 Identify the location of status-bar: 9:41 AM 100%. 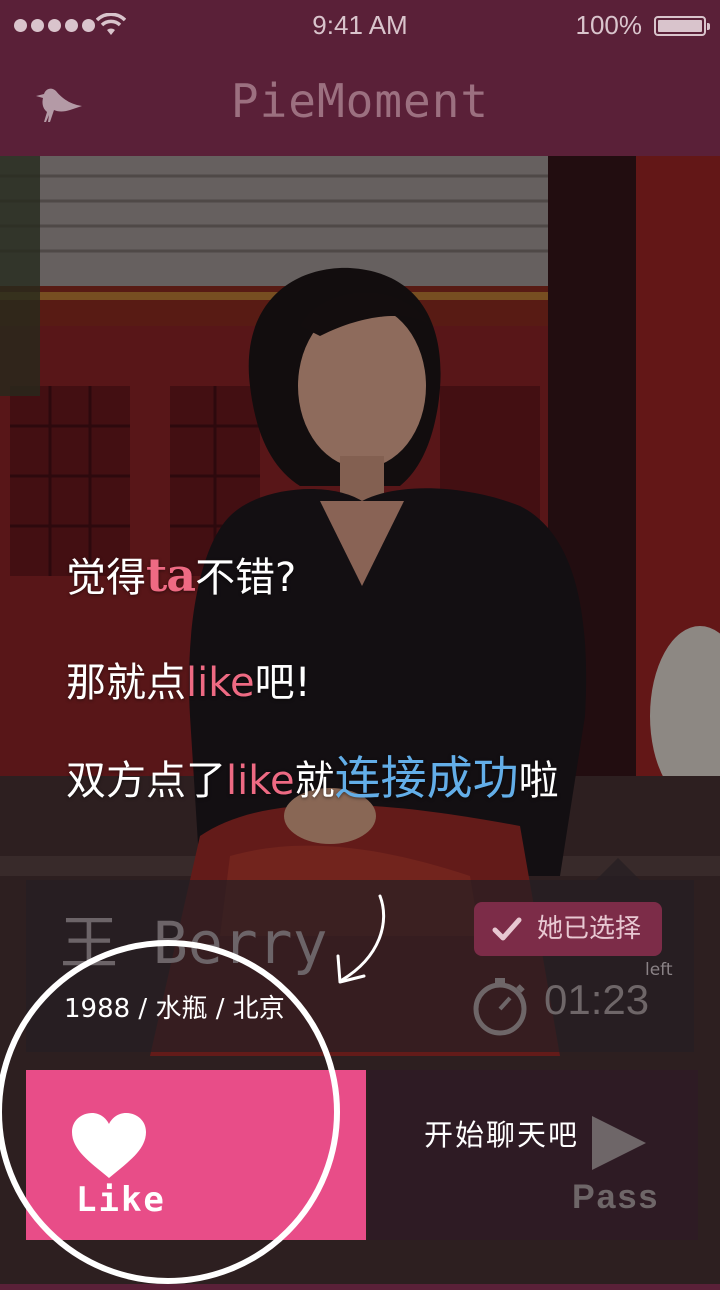
(360, 26).